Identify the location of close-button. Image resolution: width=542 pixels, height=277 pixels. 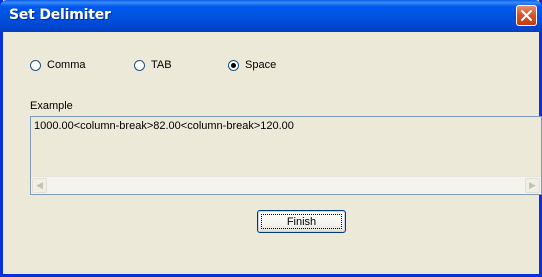
(526, 15).